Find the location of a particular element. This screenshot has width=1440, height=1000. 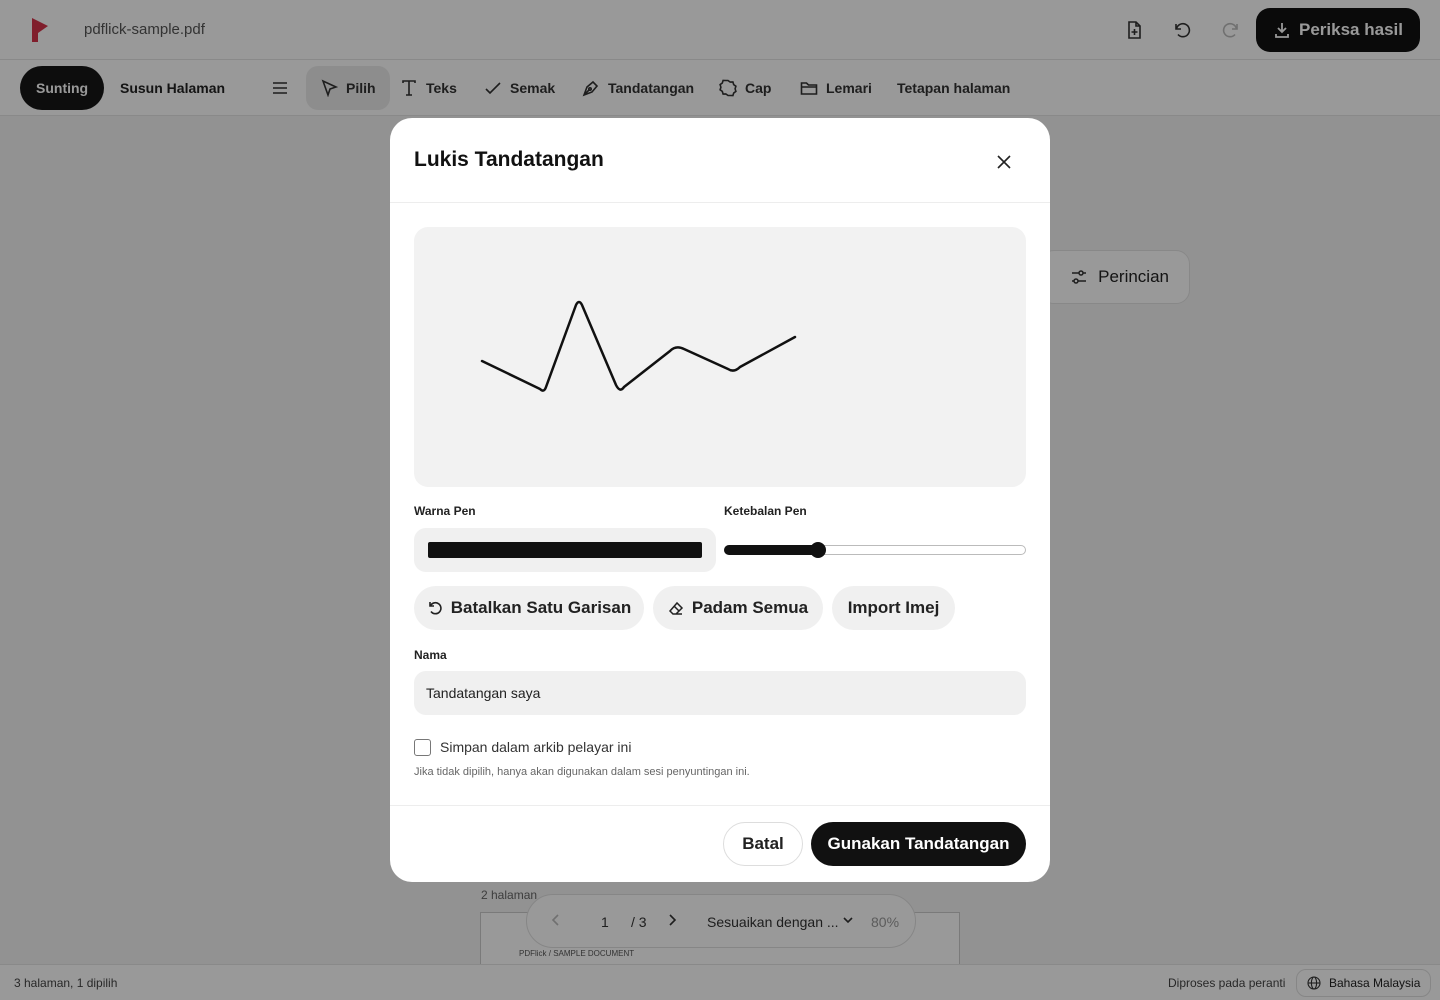

slider-fill is located at coordinates (771, 550).